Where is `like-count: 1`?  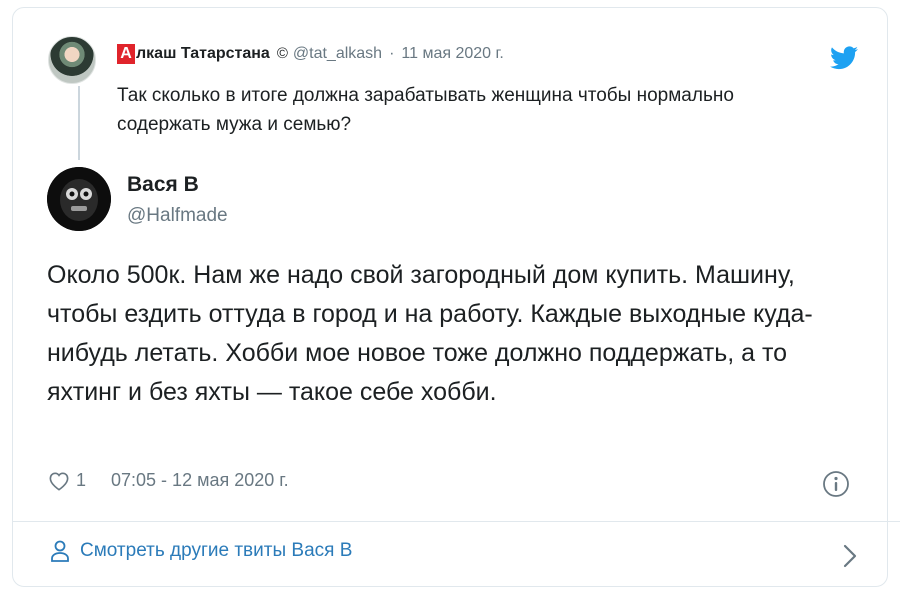 like-count: 1 is located at coordinates (81, 480).